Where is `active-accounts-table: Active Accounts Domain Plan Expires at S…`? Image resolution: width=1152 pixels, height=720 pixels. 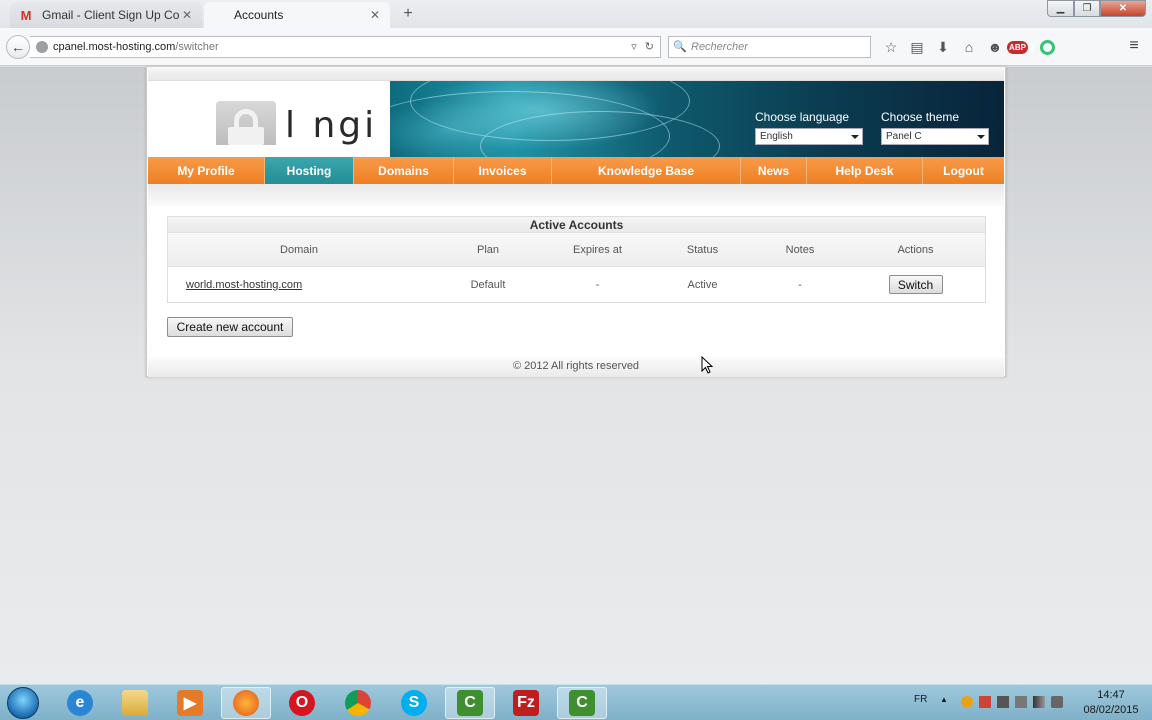 active-accounts-table: Active Accounts Domain Plan Expires at S… is located at coordinates (576, 259).